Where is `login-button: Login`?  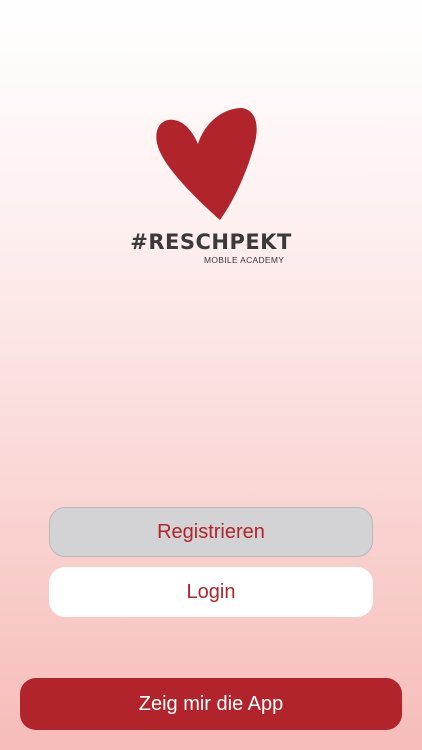 login-button: Login is located at coordinates (211, 592).